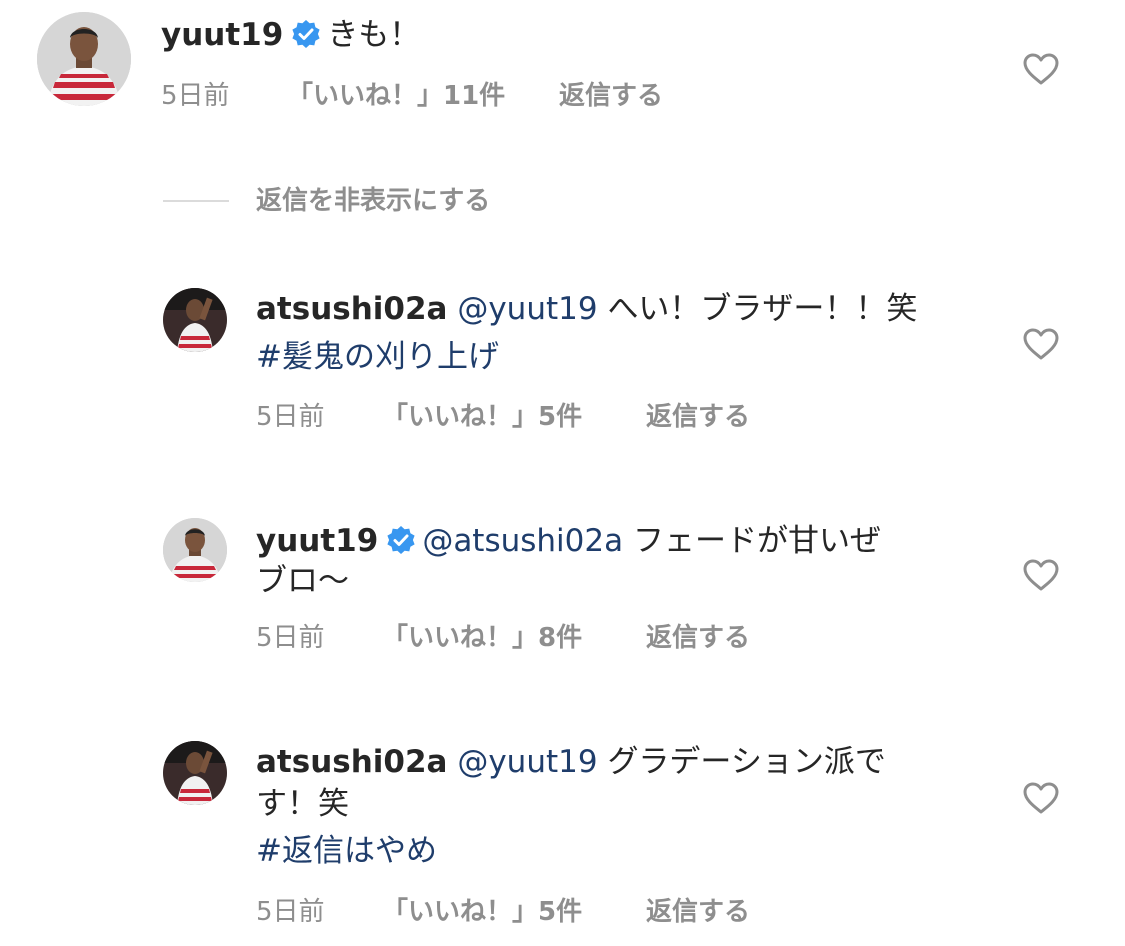  Describe the element at coordinates (522, 541) in the screenshot. I see `mention-link: @atsushi02a` at that location.